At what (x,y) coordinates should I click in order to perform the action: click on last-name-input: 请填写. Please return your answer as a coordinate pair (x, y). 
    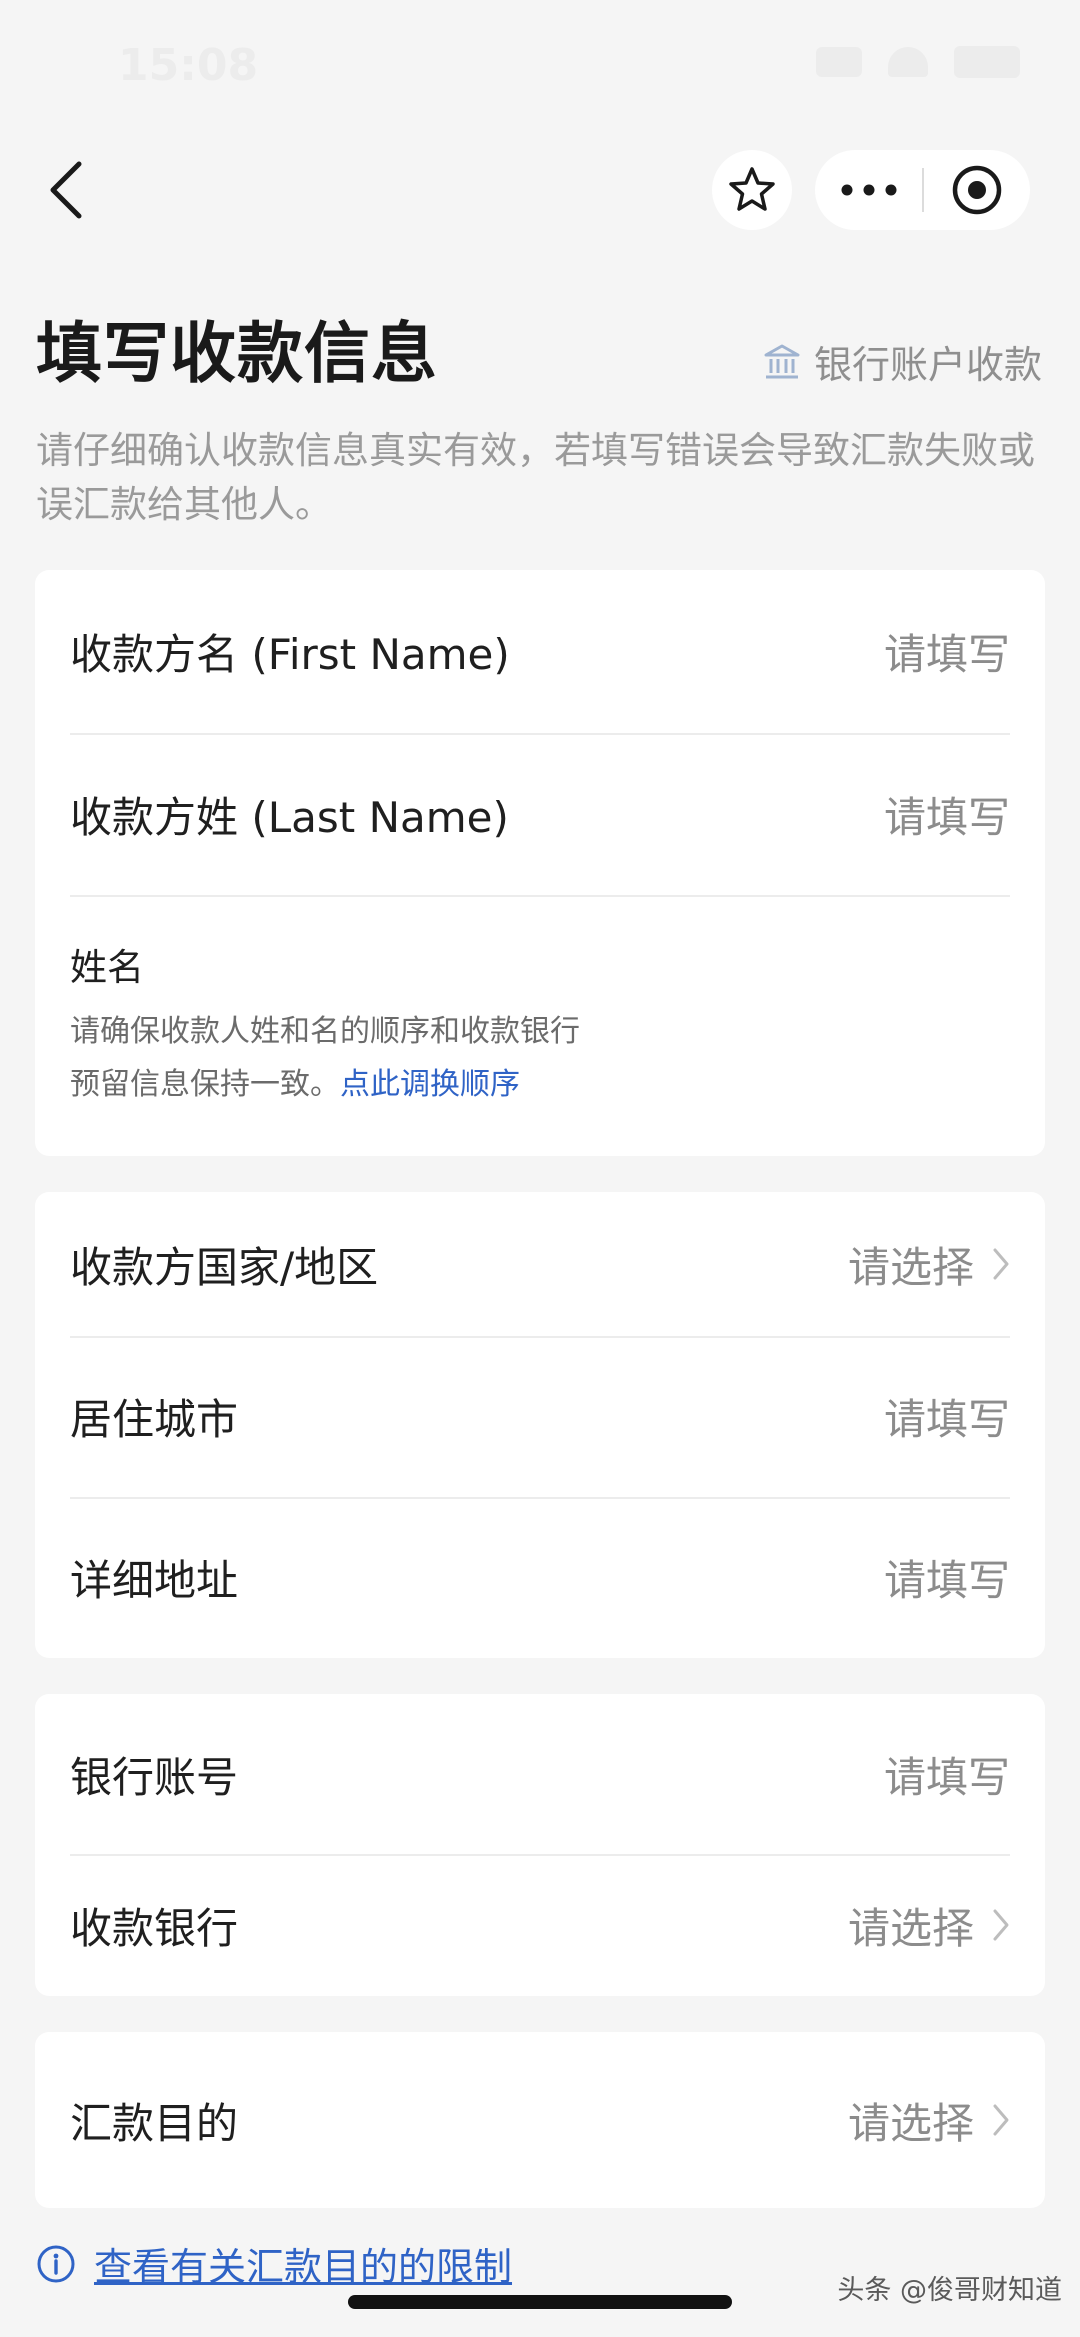
    Looking at the image, I should click on (947, 814).